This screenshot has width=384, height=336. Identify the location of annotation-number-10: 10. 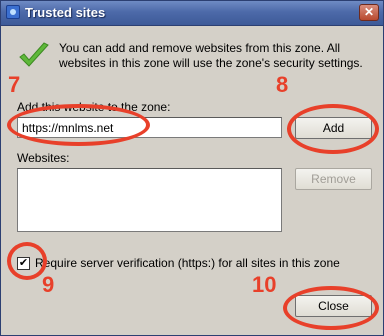
(264, 284).